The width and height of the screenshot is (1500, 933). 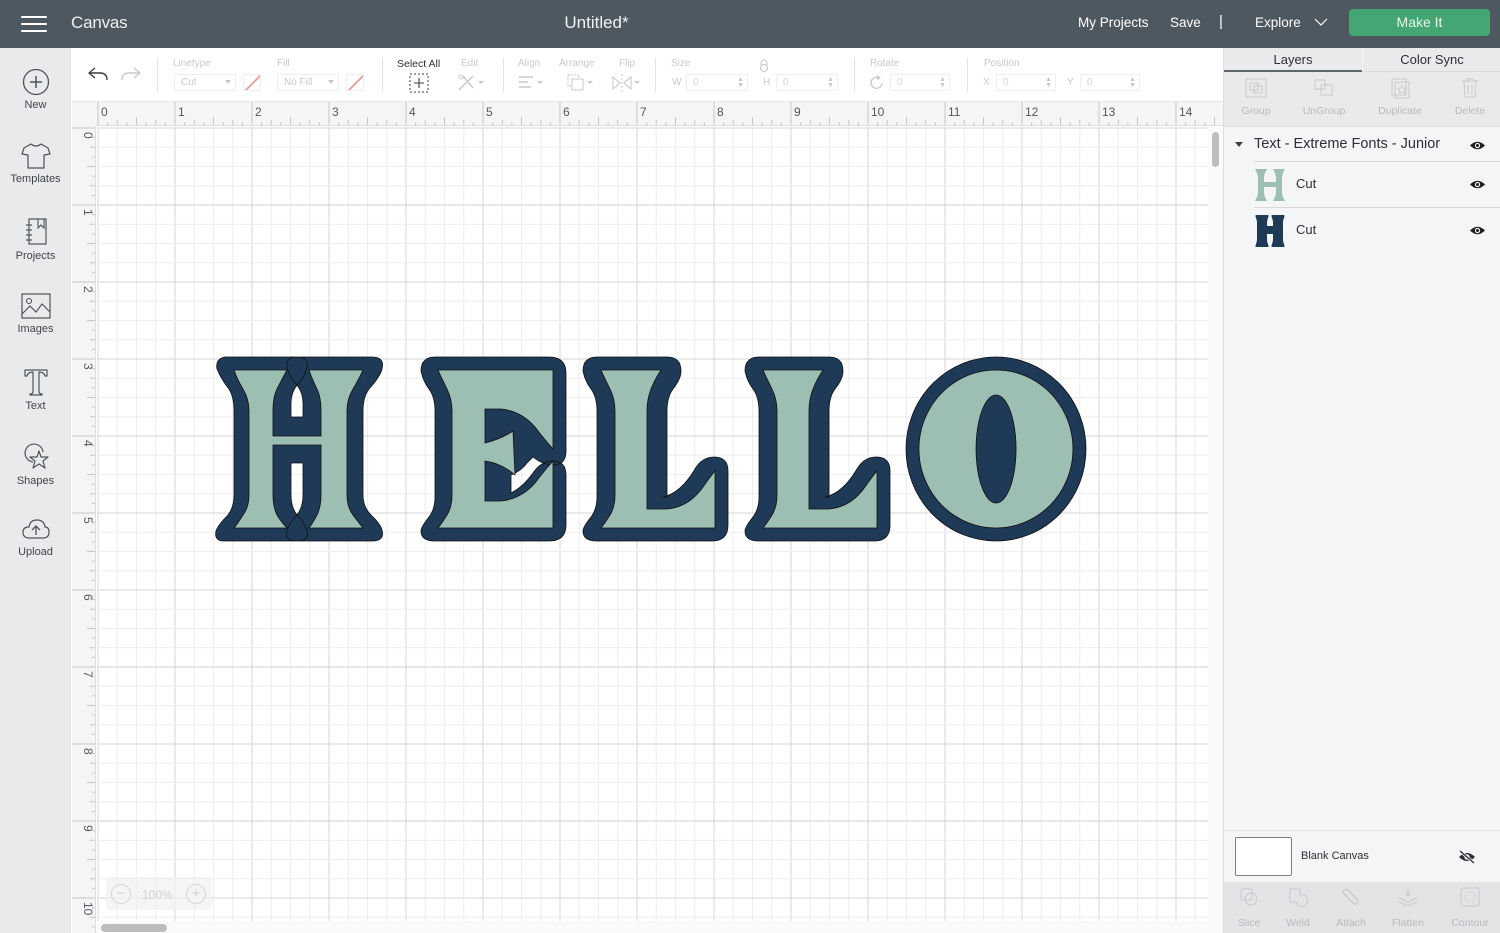 I want to click on blank-canvas-swatch, so click(x=1263, y=856).